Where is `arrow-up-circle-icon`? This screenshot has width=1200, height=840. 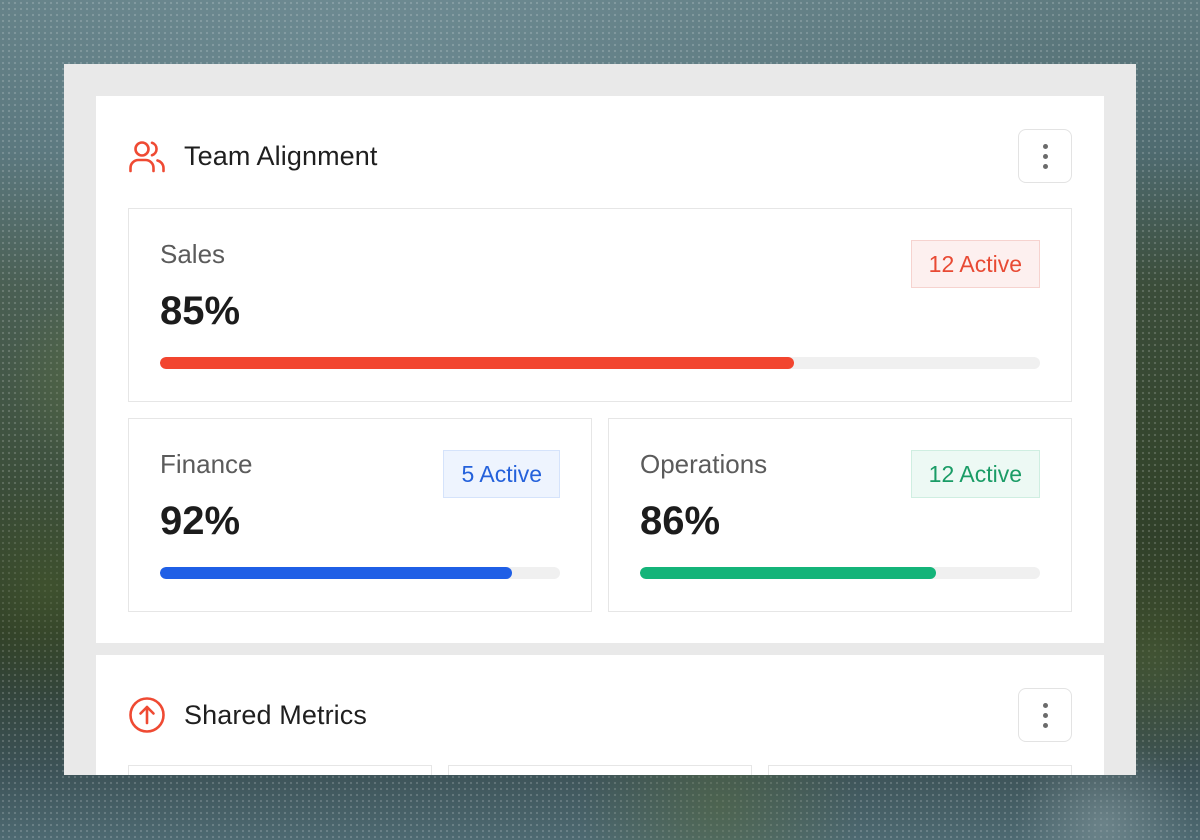 arrow-up-circle-icon is located at coordinates (148, 715).